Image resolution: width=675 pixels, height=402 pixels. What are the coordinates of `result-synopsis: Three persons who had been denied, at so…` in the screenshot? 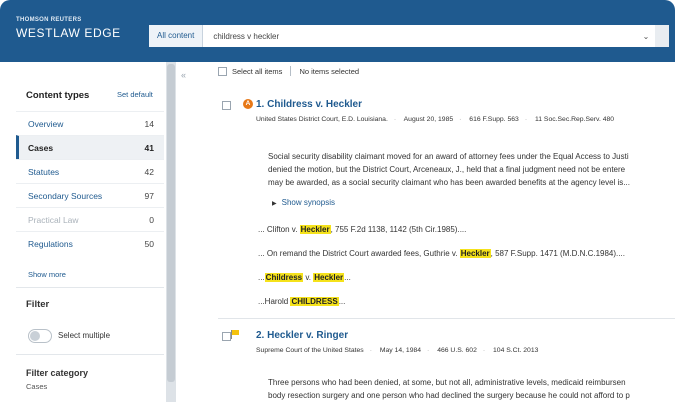 It's located at (449, 389).